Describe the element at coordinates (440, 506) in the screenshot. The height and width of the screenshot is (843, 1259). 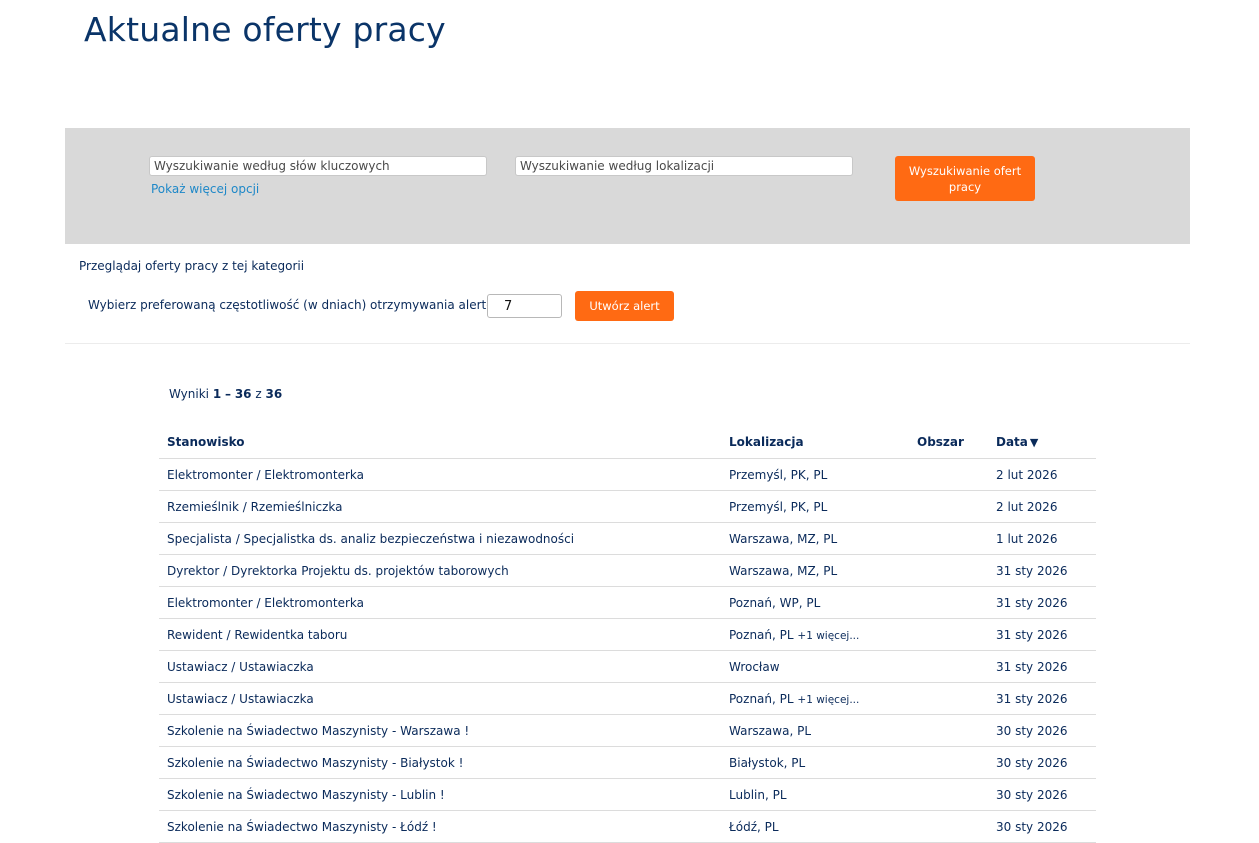
I see `job-title-cell: Rzemieślnik / Rzemieślniczka` at that location.